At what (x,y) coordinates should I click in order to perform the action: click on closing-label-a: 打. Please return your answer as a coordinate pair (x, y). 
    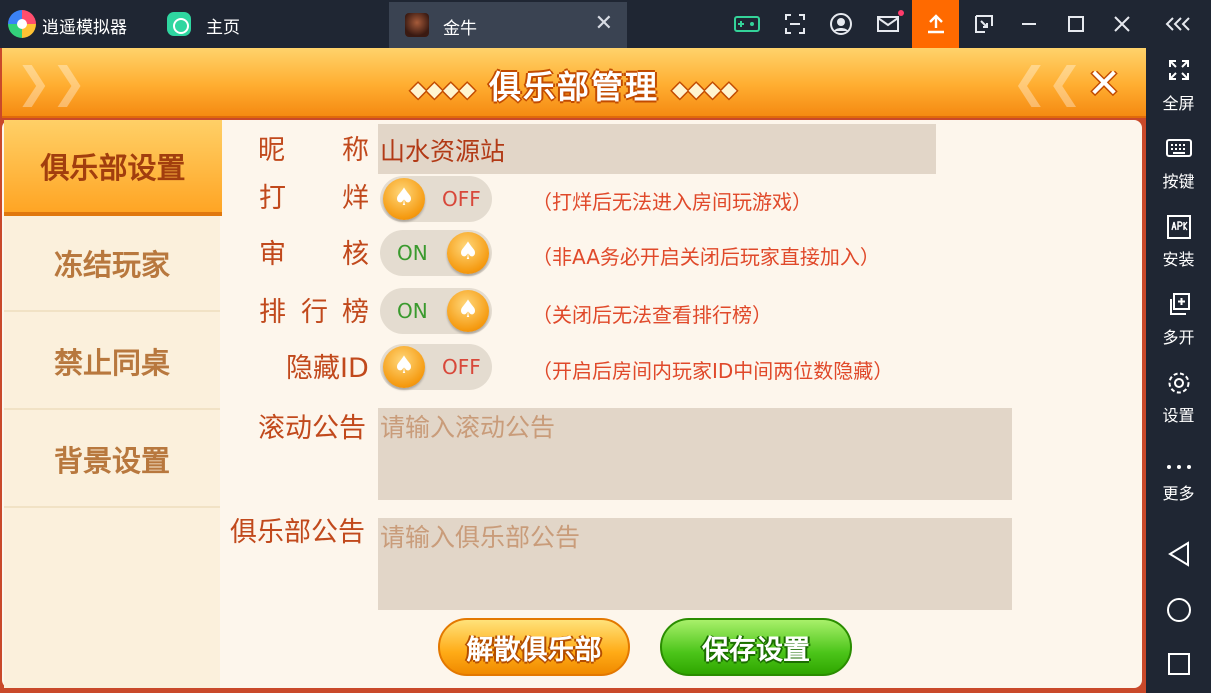
    Looking at the image, I should click on (272, 198).